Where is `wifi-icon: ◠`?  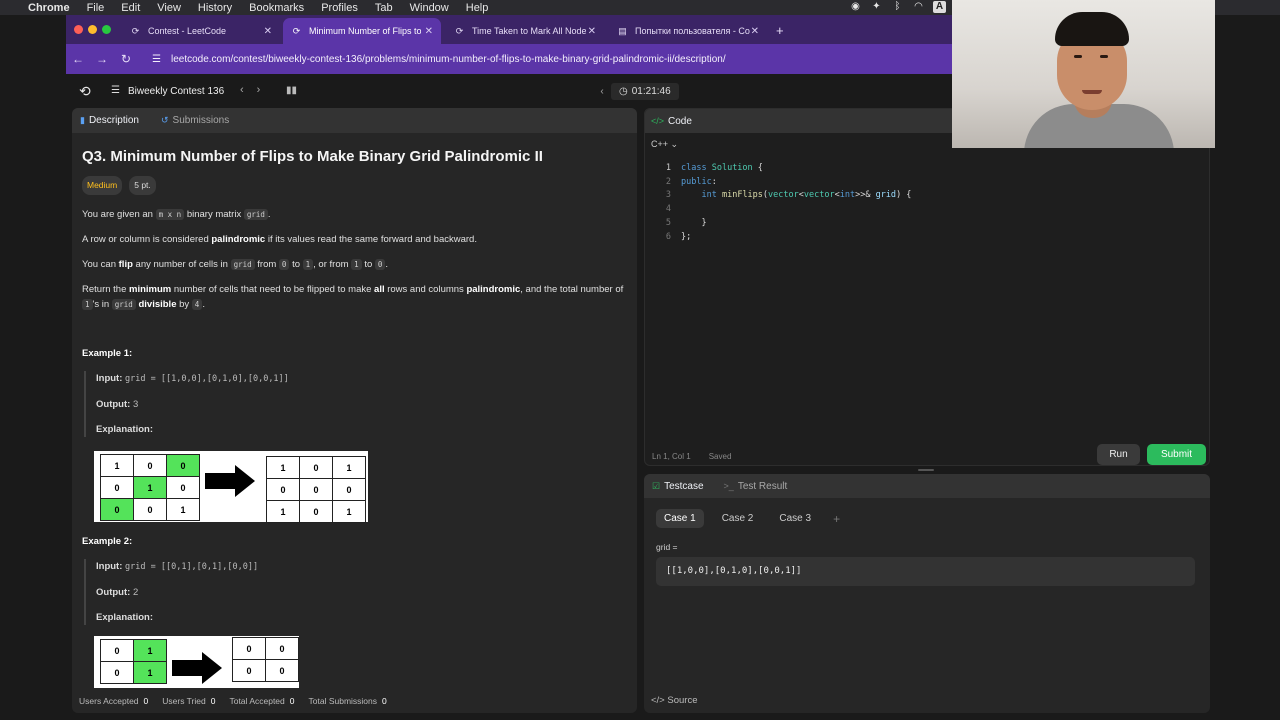
wifi-icon: ◠ is located at coordinates (918, 7).